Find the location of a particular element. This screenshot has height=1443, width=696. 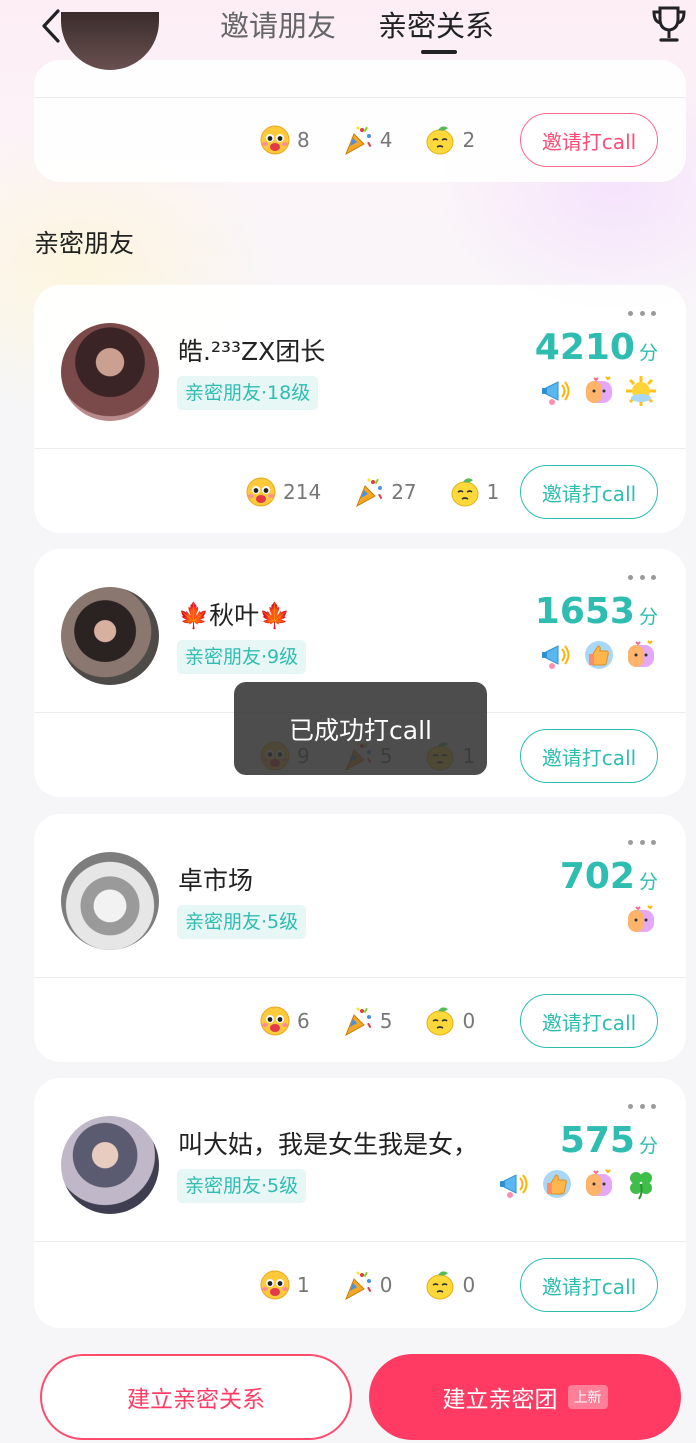

blush-stat: 6 is located at coordinates (284, 1021).